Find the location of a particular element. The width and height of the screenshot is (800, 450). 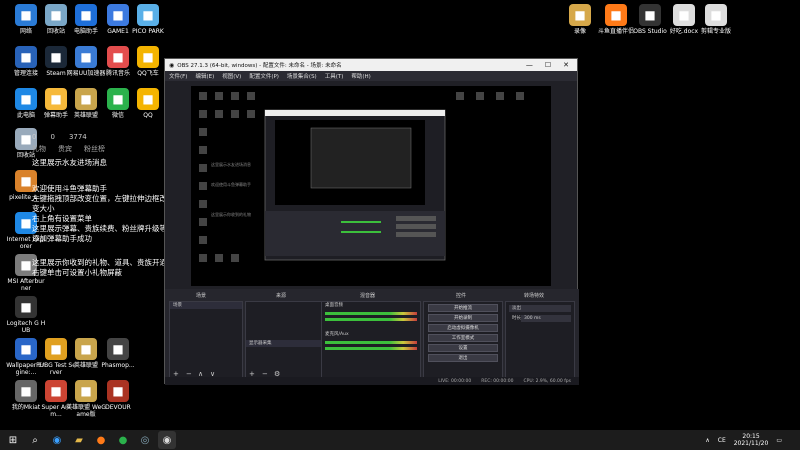

menu-help: 帮助(H) is located at coordinates (360, 76).